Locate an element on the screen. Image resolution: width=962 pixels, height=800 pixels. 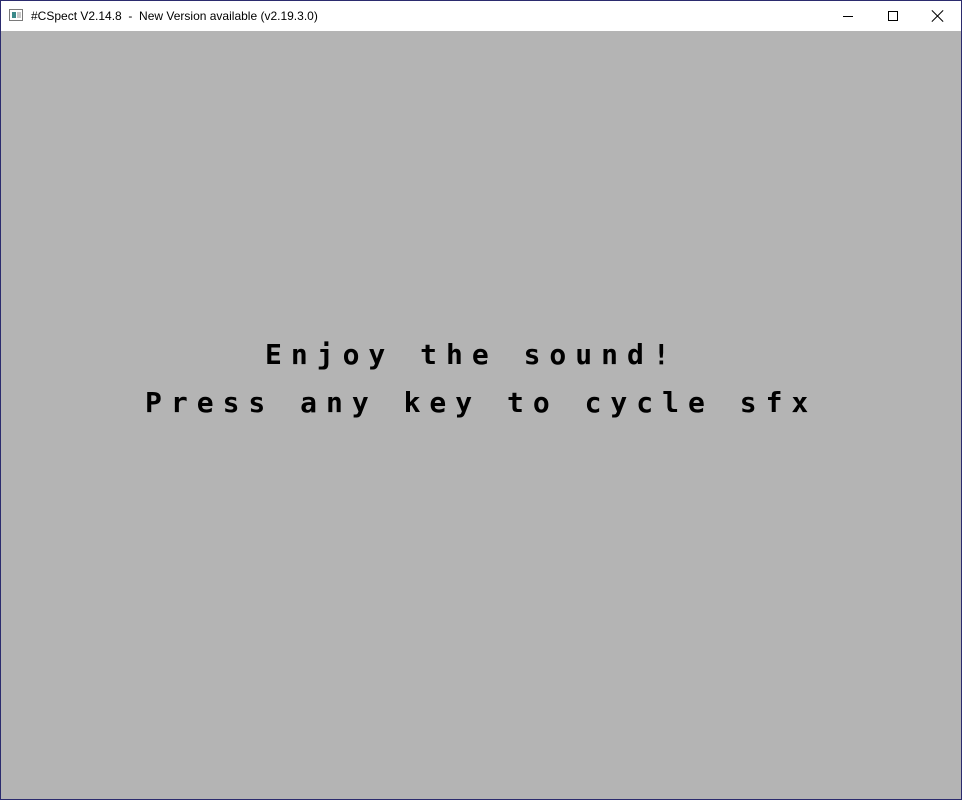
minimize-icon is located at coordinates (848, 16).